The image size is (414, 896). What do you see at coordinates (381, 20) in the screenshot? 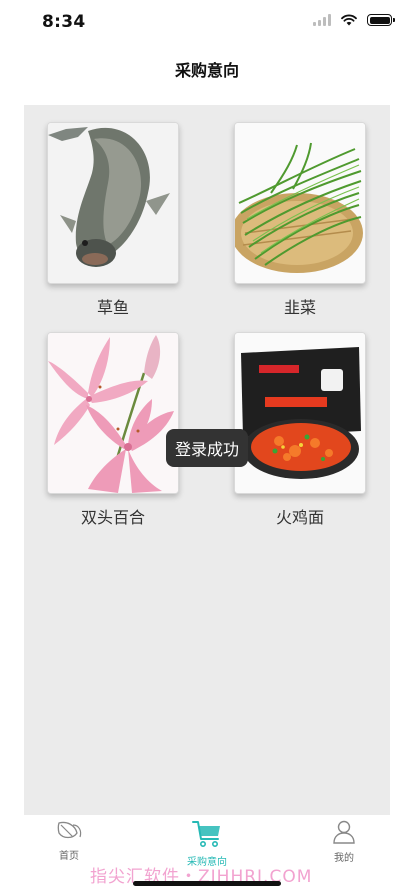
I see `battery-icon` at bounding box center [381, 20].